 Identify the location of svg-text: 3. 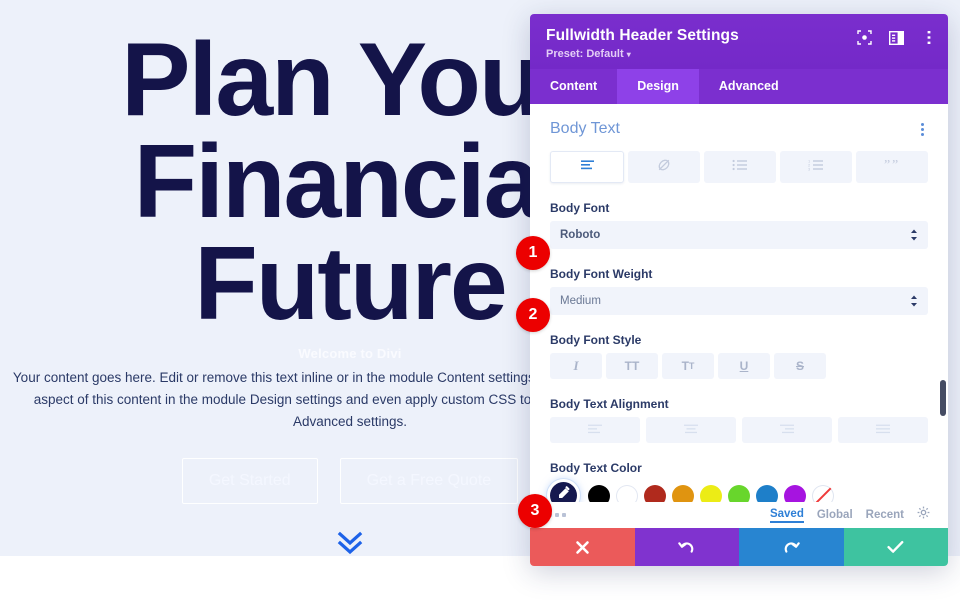
(809, 169).